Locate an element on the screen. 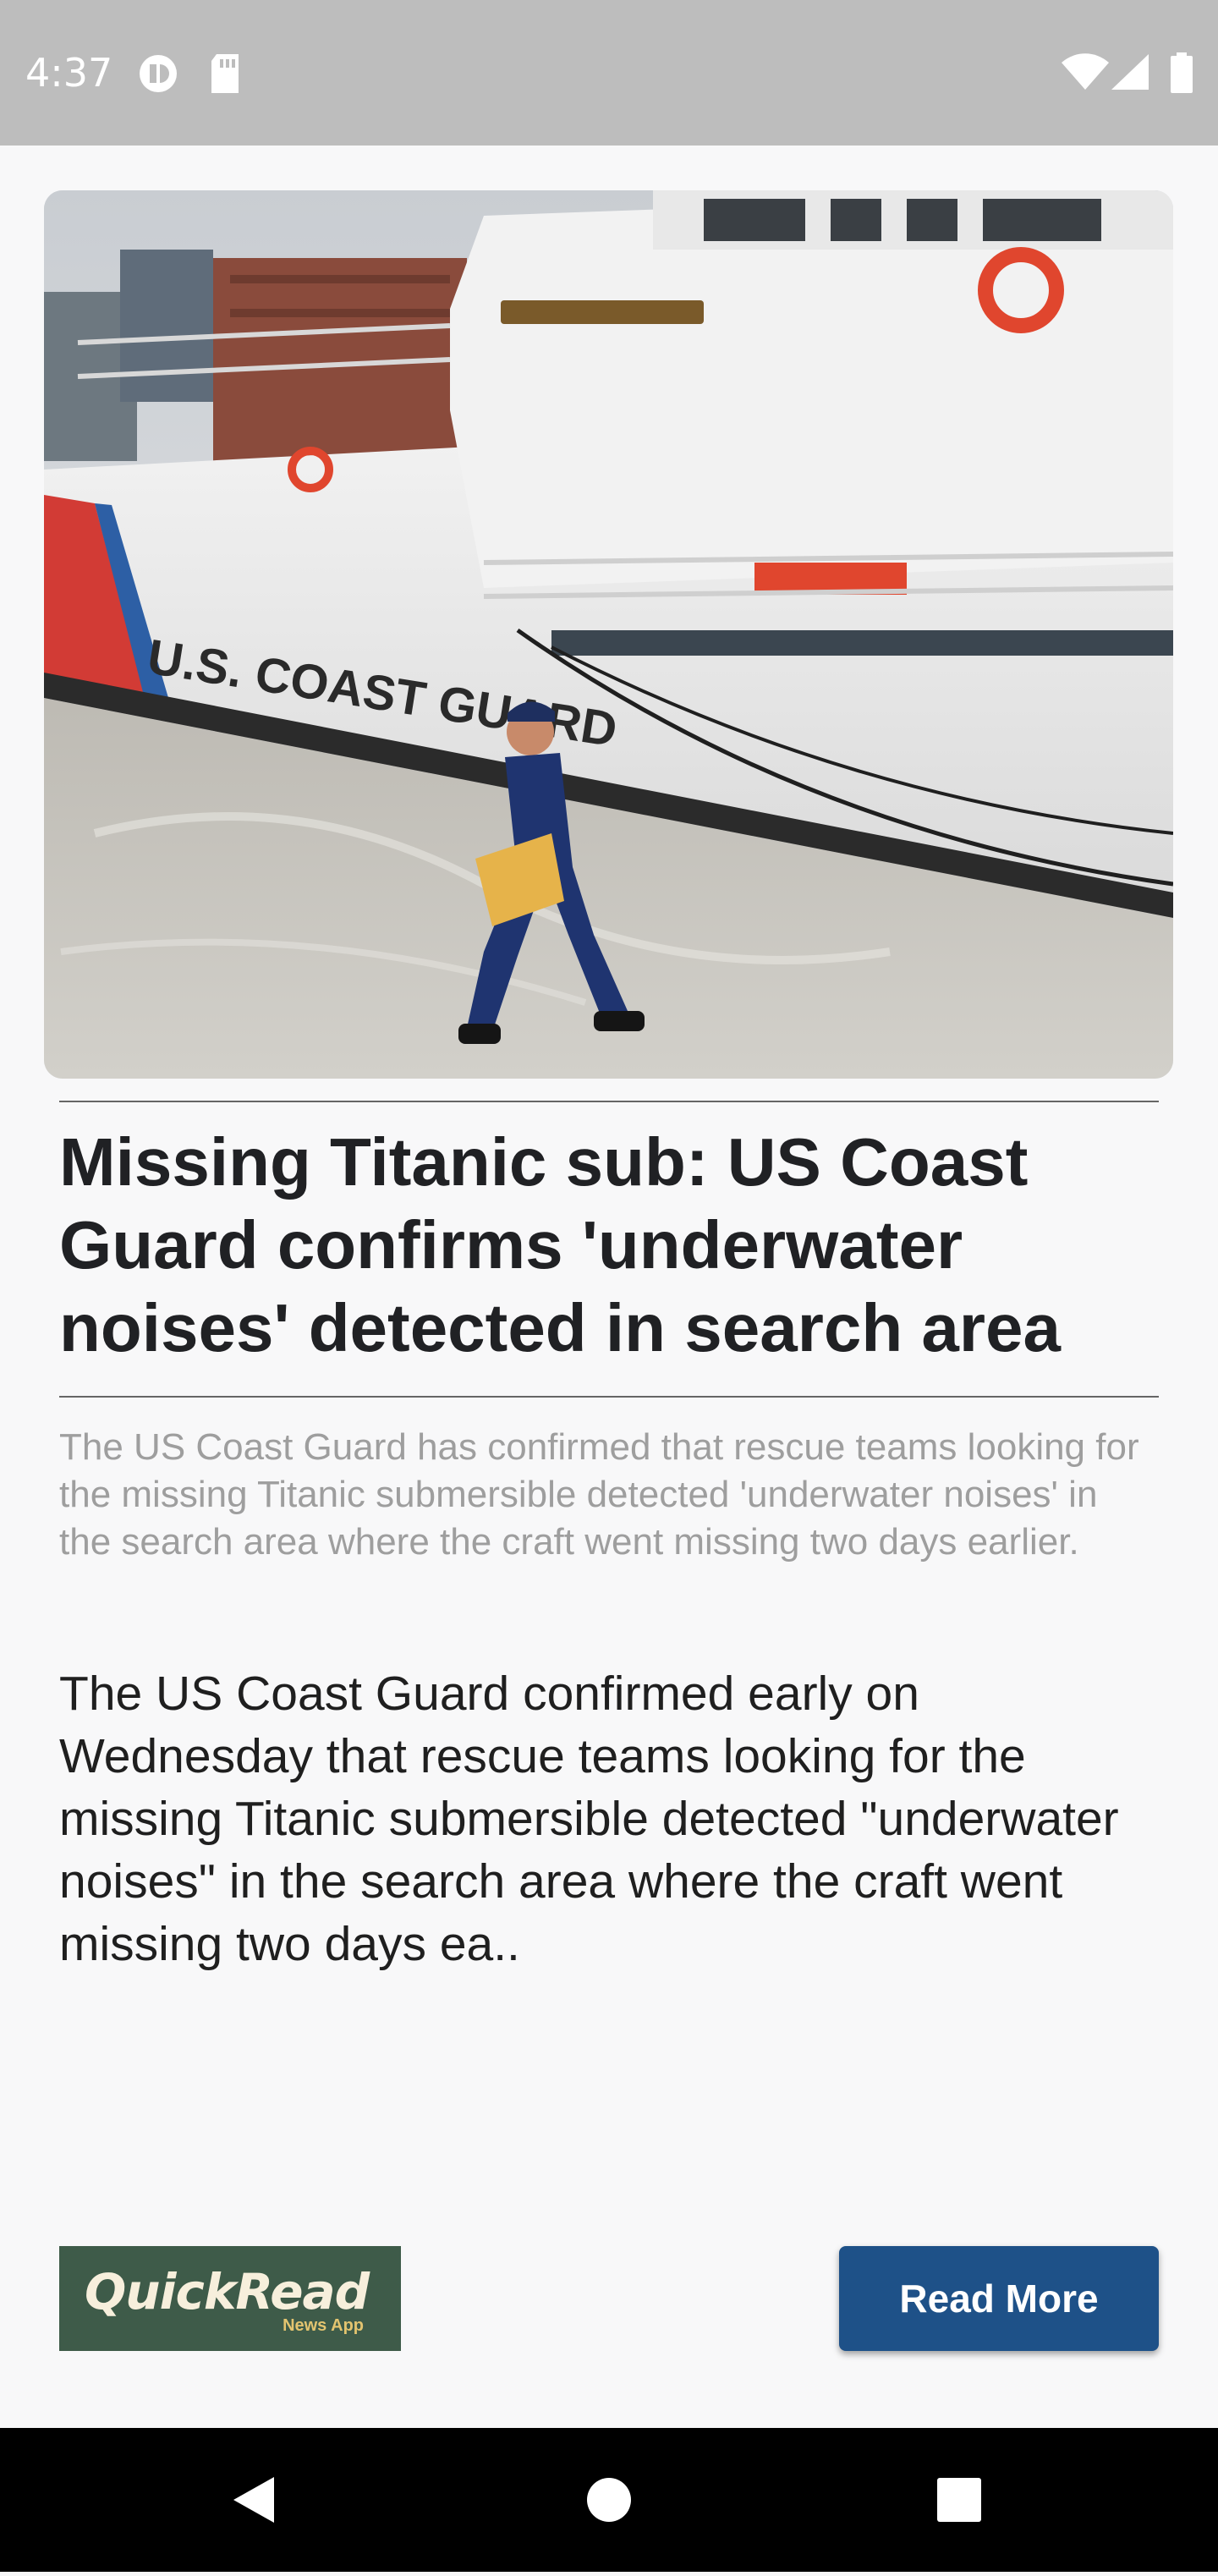 Image resolution: width=1218 pixels, height=2576 pixels. recents-icon is located at coordinates (959, 2500).